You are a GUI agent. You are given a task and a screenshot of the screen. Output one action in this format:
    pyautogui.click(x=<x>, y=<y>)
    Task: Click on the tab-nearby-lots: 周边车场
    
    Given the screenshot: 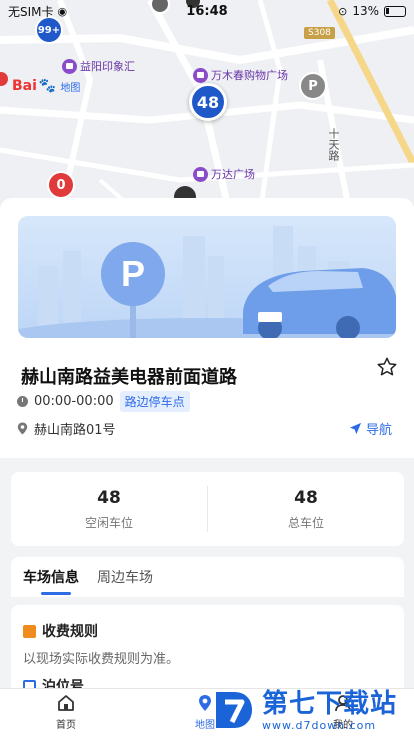 What is the action you would take?
    pyautogui.click(x=125, y=577)
    